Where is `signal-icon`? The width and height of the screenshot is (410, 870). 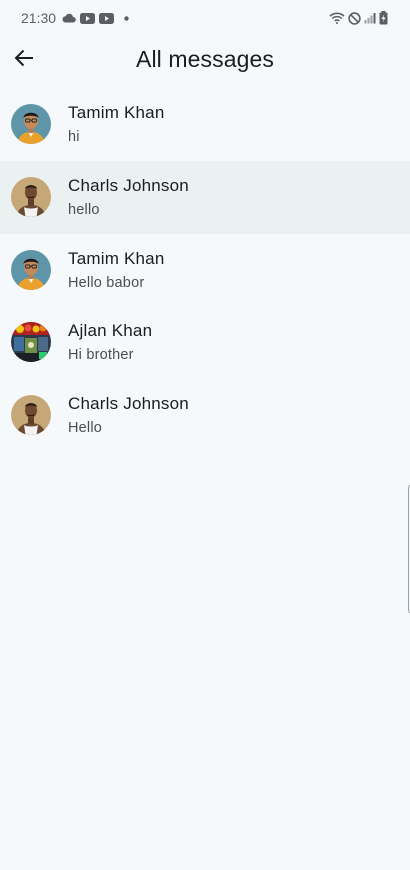
signal-icon is located at coordinates (370, 18).